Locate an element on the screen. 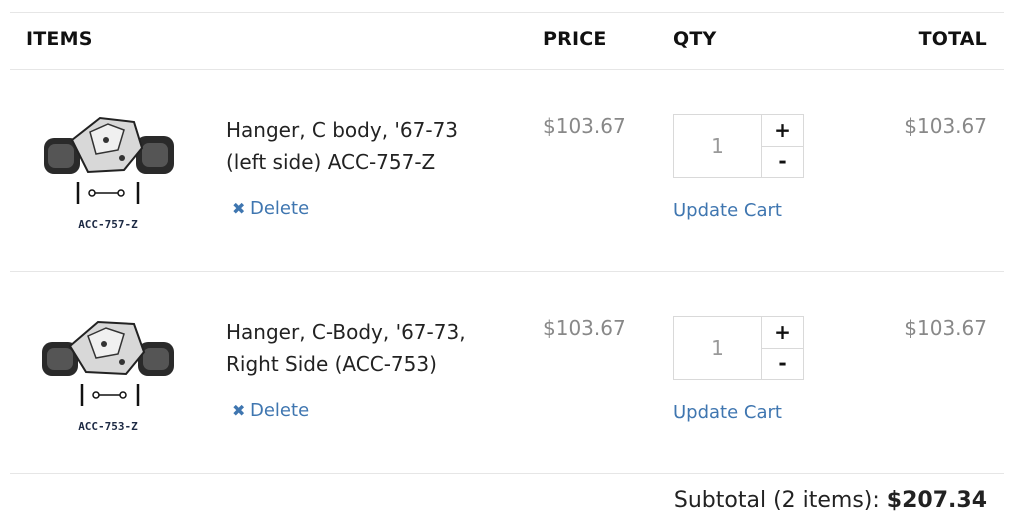  product-name-line: Right Side (ACC-753) is located at coordinates (331, 364).